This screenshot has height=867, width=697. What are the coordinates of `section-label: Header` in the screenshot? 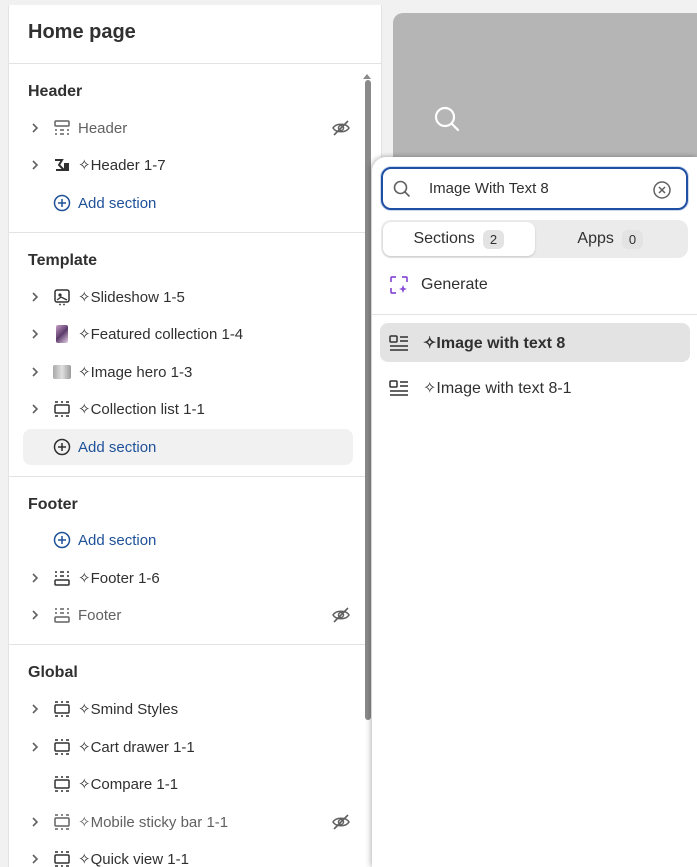 It's located at (103, 128).